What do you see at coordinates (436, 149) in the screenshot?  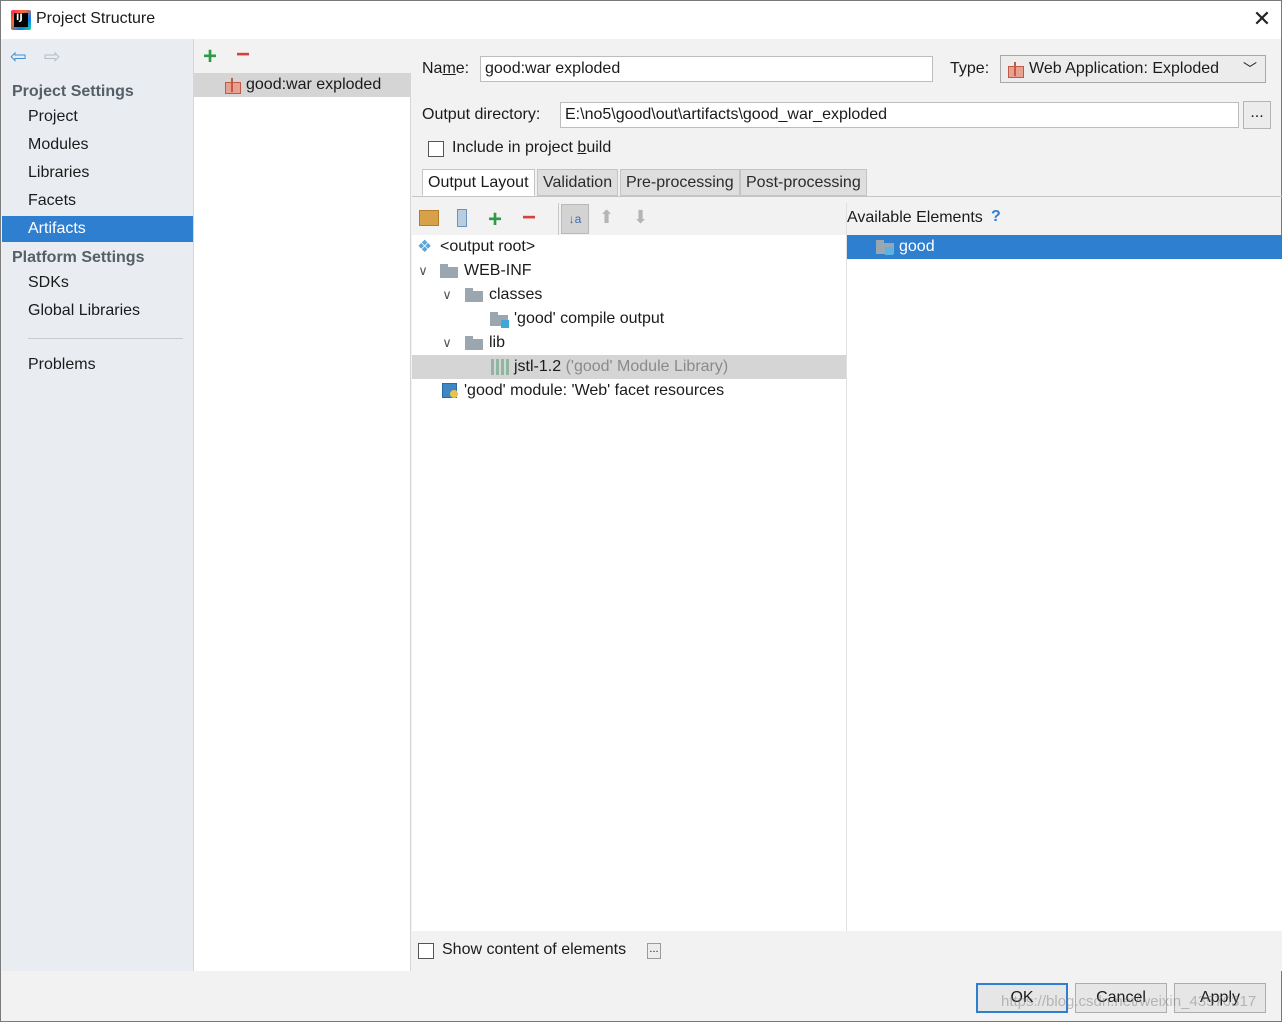 I see `include-in-build-checkbox` at bounding box center [436, 149].